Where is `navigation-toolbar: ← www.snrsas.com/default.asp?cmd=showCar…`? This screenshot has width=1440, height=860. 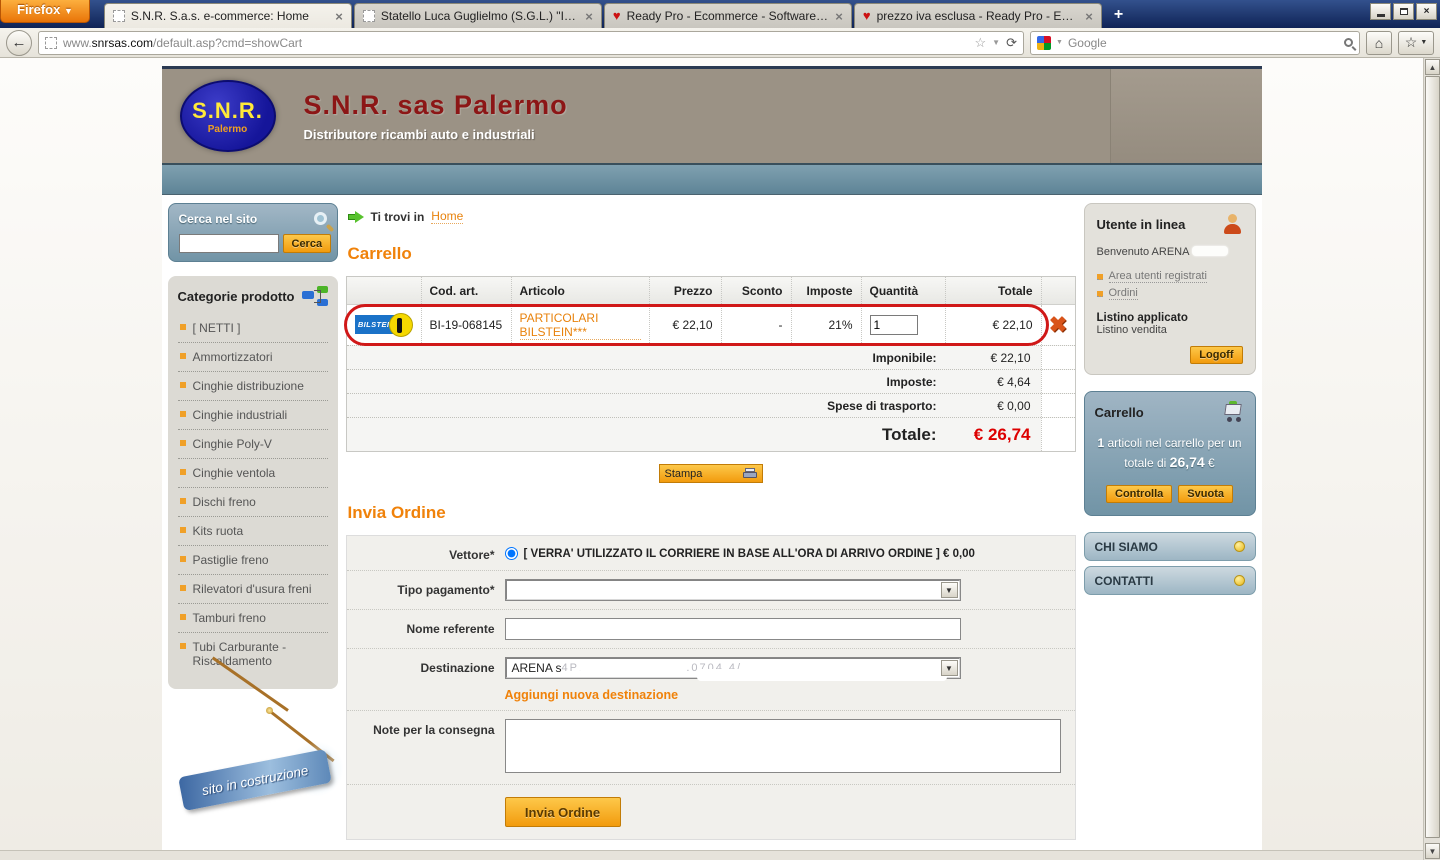 navigation-toolbar: ← www.snrsas.com/default.asp?cmd=showCar… is located at coordinates (720, 43).